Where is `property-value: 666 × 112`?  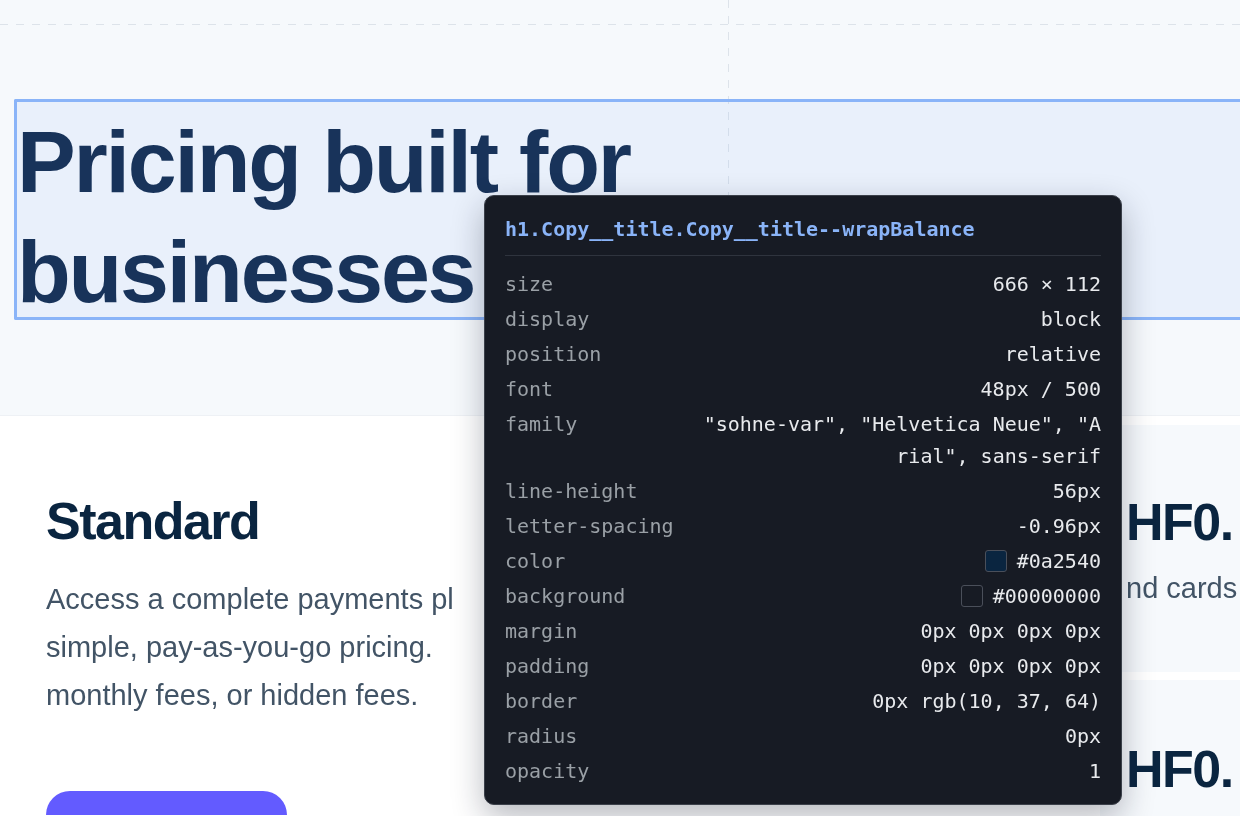
property-value: 666 × 112 is located at coordinates (1046, 284).